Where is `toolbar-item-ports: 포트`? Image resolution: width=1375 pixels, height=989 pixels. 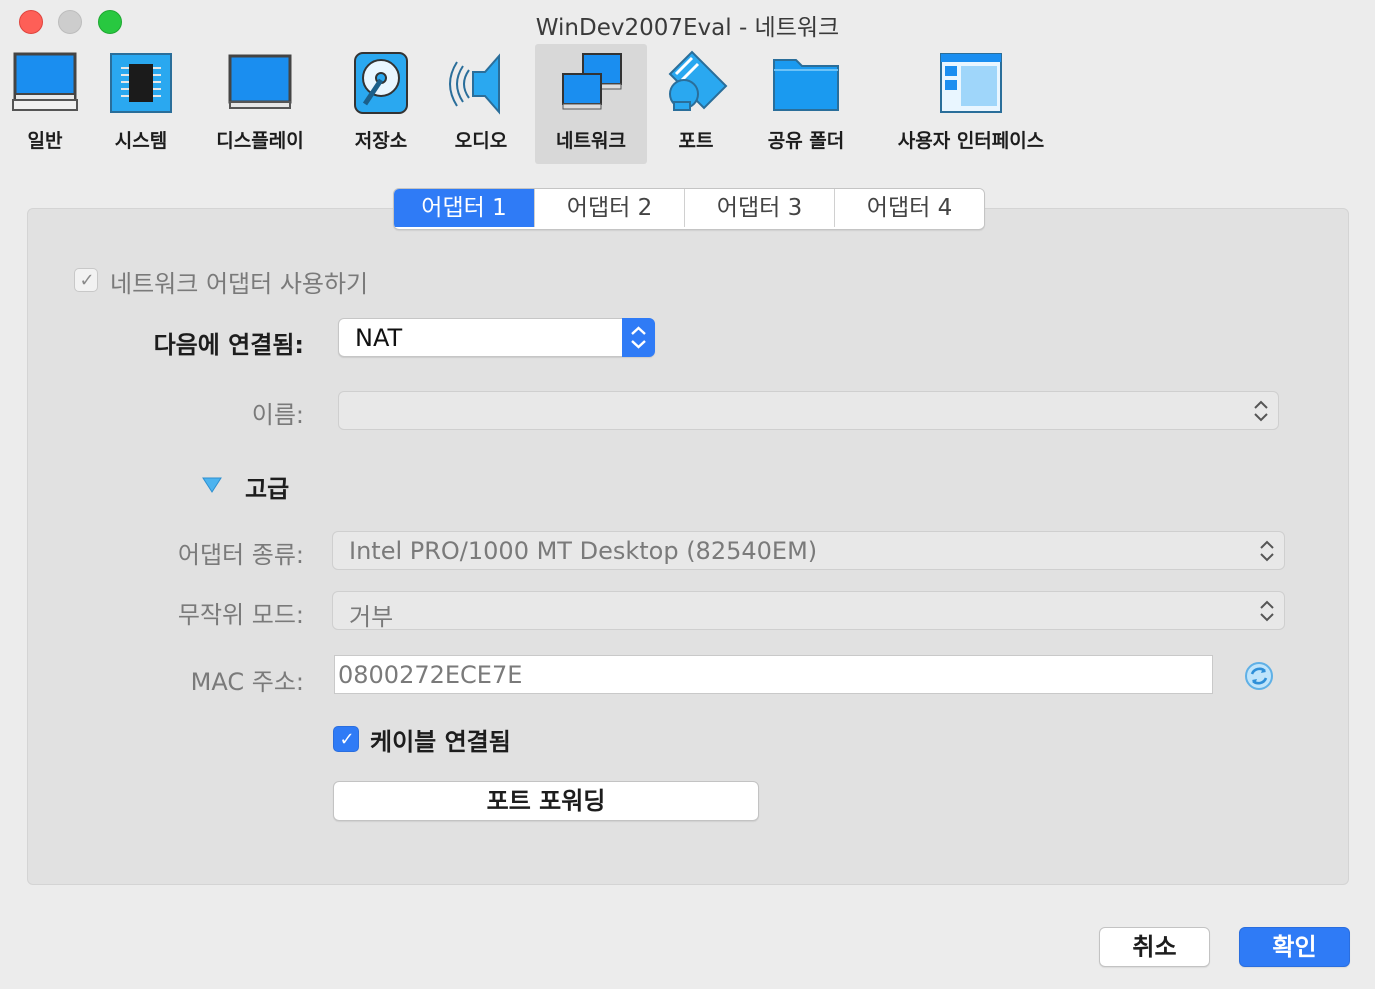 toolbar-item-ports: 포트 is located at coordinates (696, 104).